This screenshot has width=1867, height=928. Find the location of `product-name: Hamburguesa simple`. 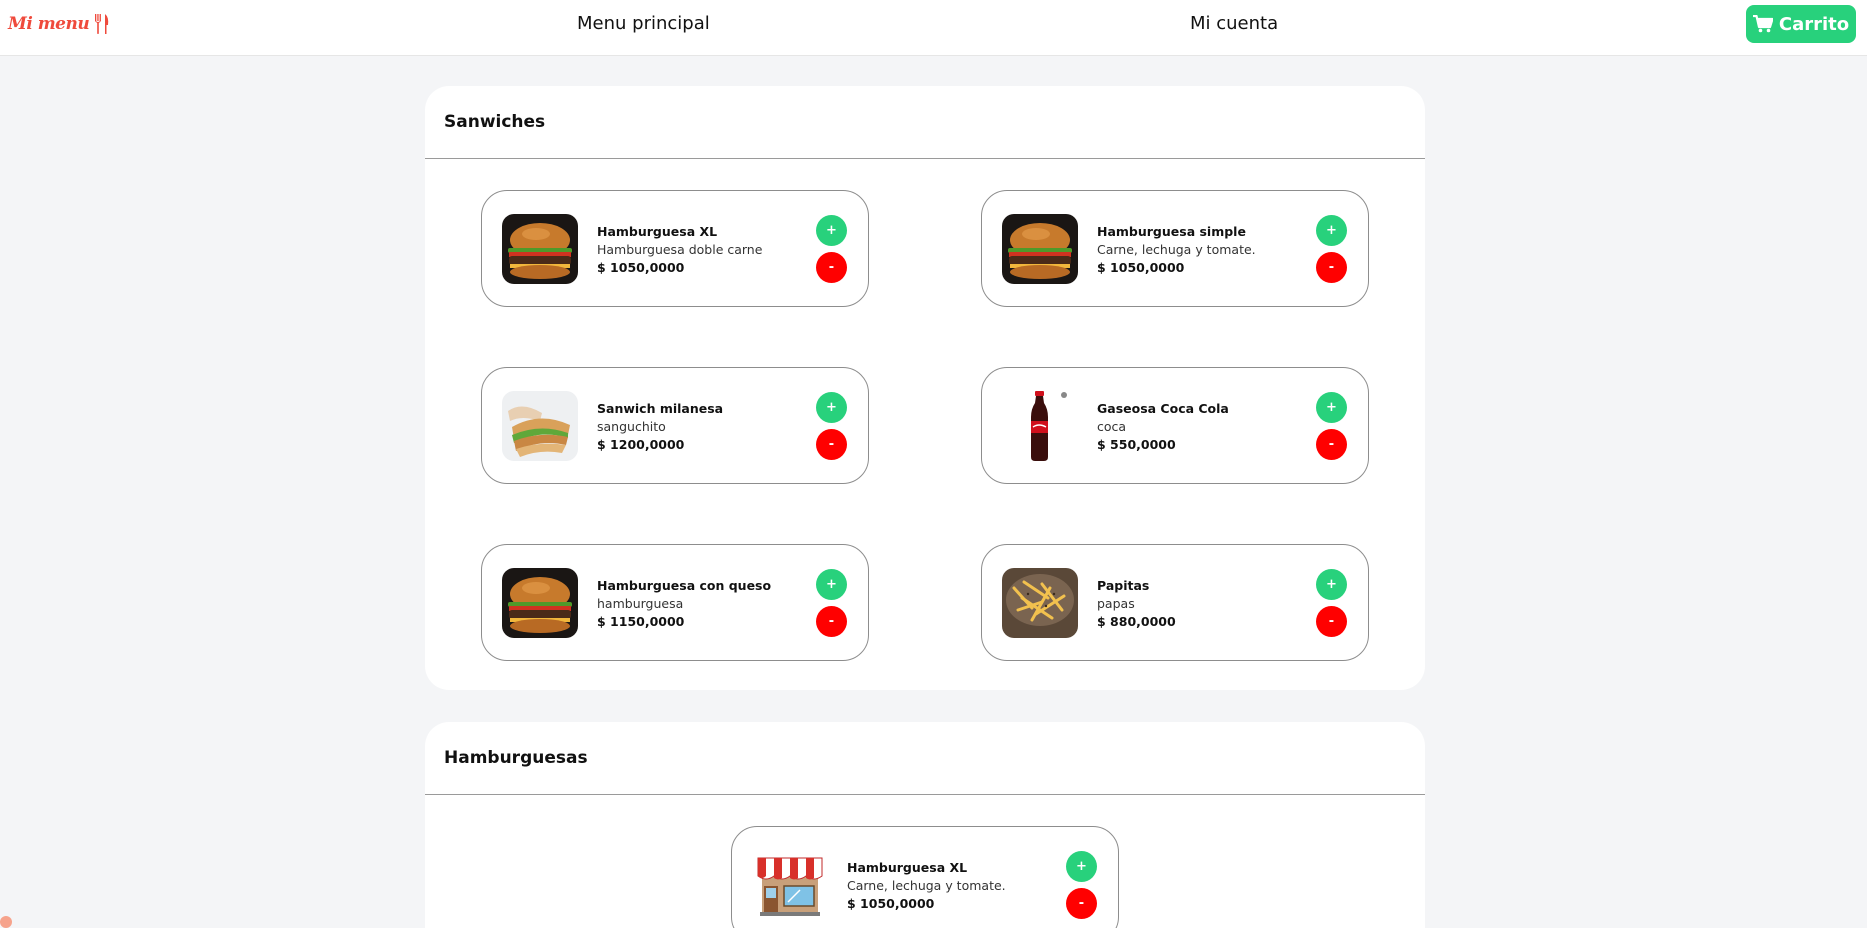

product-name: Hamburguesa simple is located at coordinates (1171, 231).